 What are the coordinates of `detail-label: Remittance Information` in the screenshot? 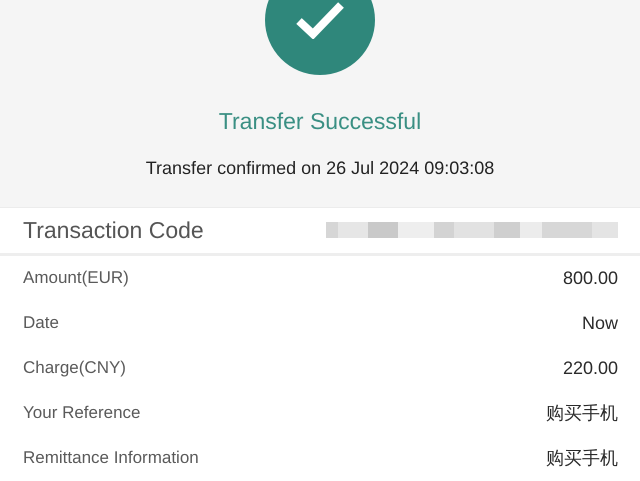 It's located at (111, 458).